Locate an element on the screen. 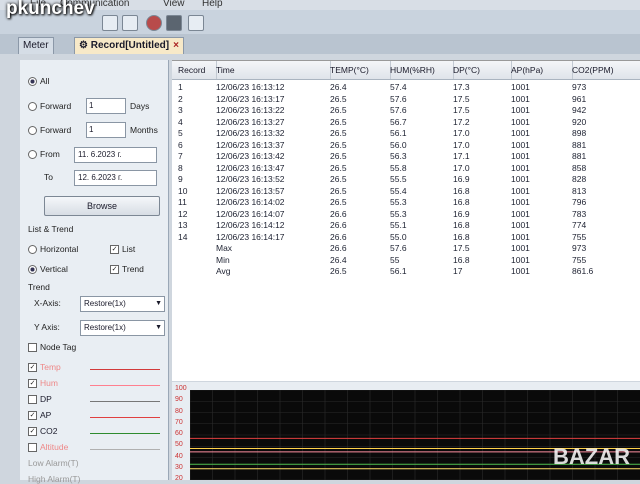  trend-label: Trend is located at coordinates (133, 269).